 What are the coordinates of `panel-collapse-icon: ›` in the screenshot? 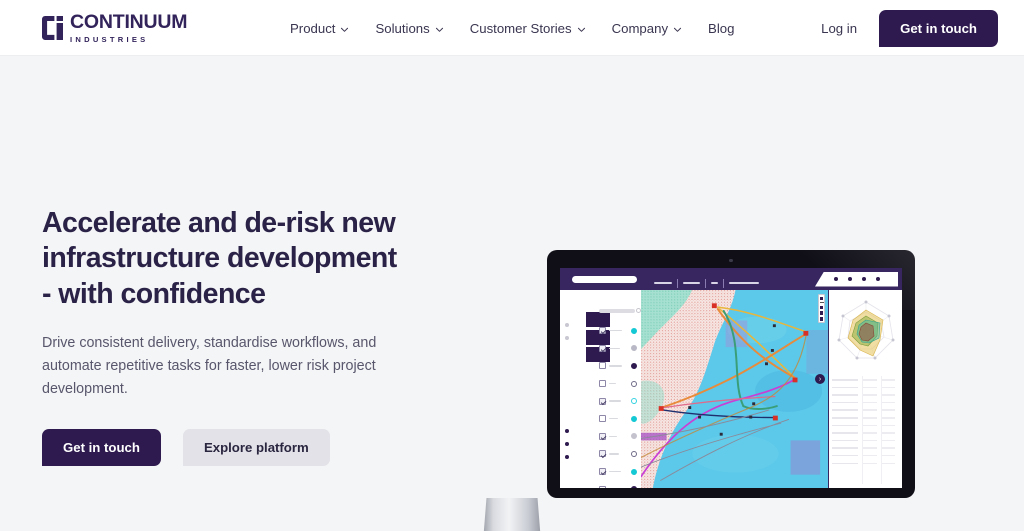 It's located at (820, 379).